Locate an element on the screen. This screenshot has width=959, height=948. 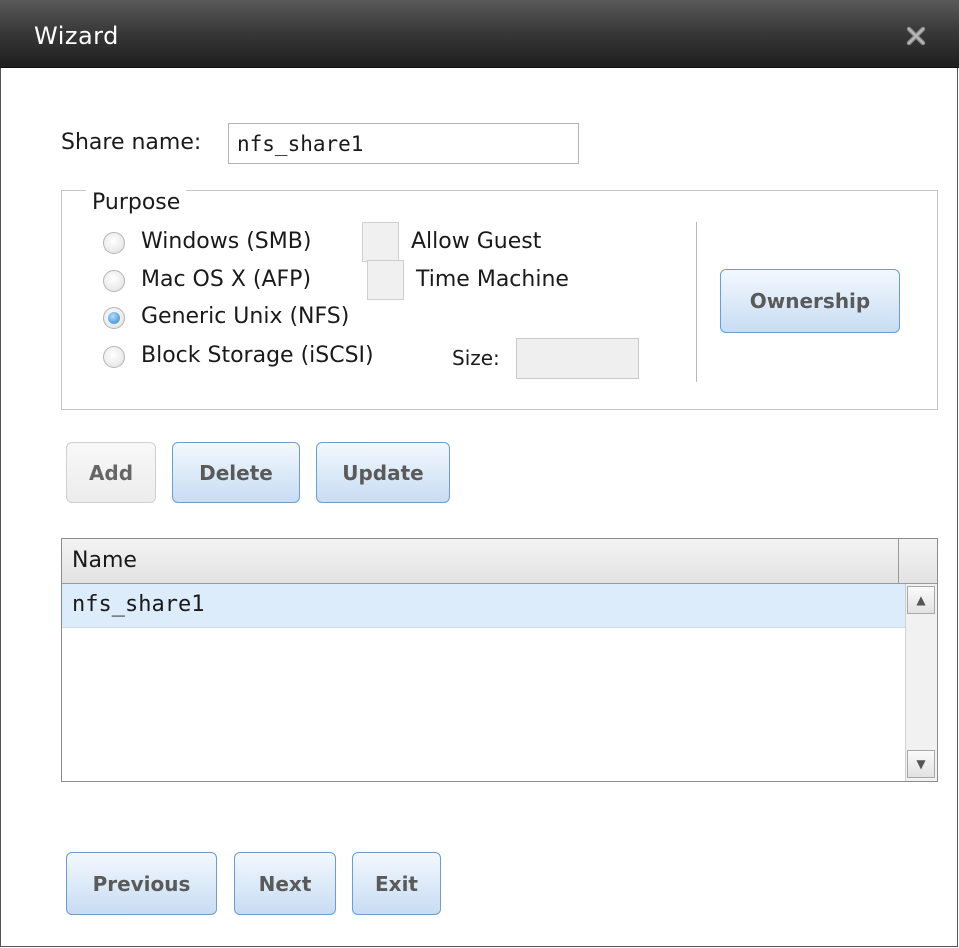
update-button: Update is located at coordinates (383, 472).